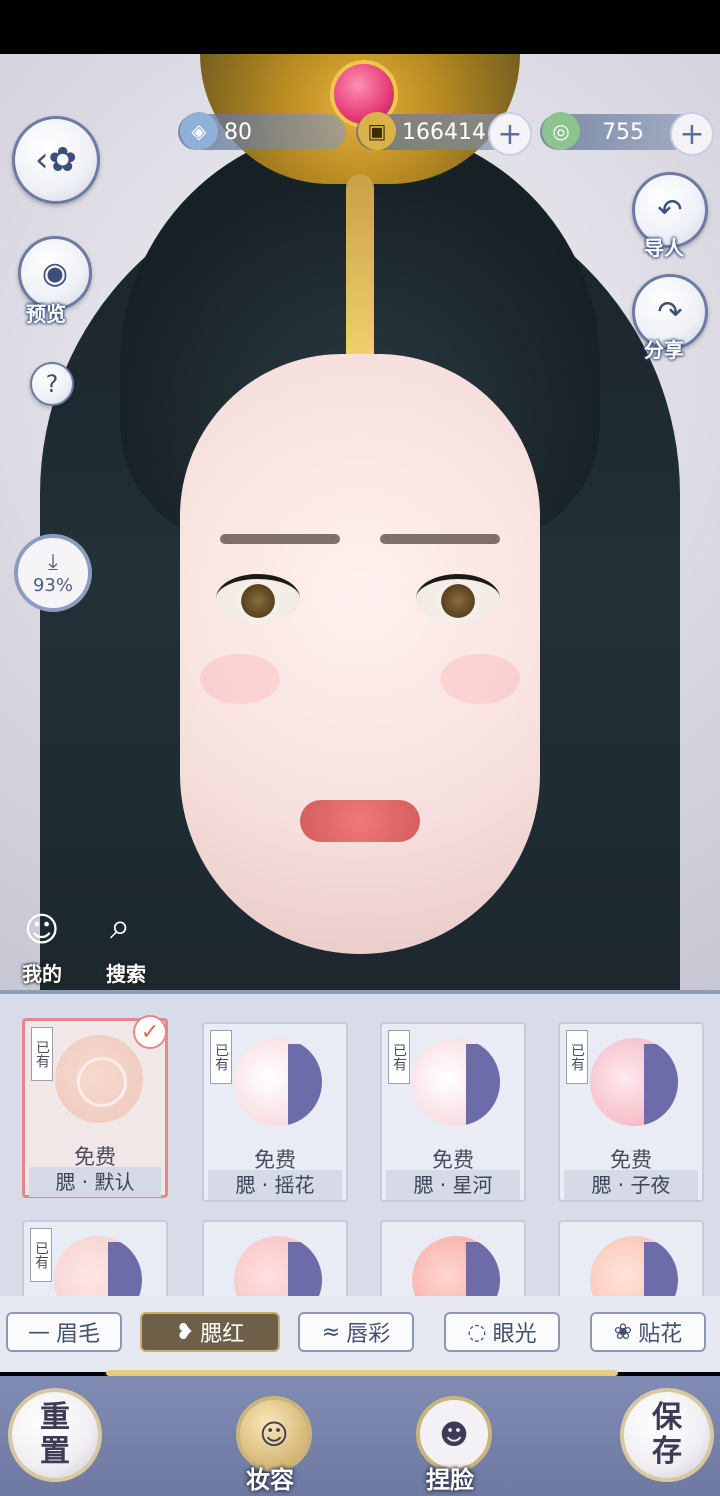  Describe the element at coordinates (331, 1332) in the screenshot. I see `lips-icon: ≈` at that location.